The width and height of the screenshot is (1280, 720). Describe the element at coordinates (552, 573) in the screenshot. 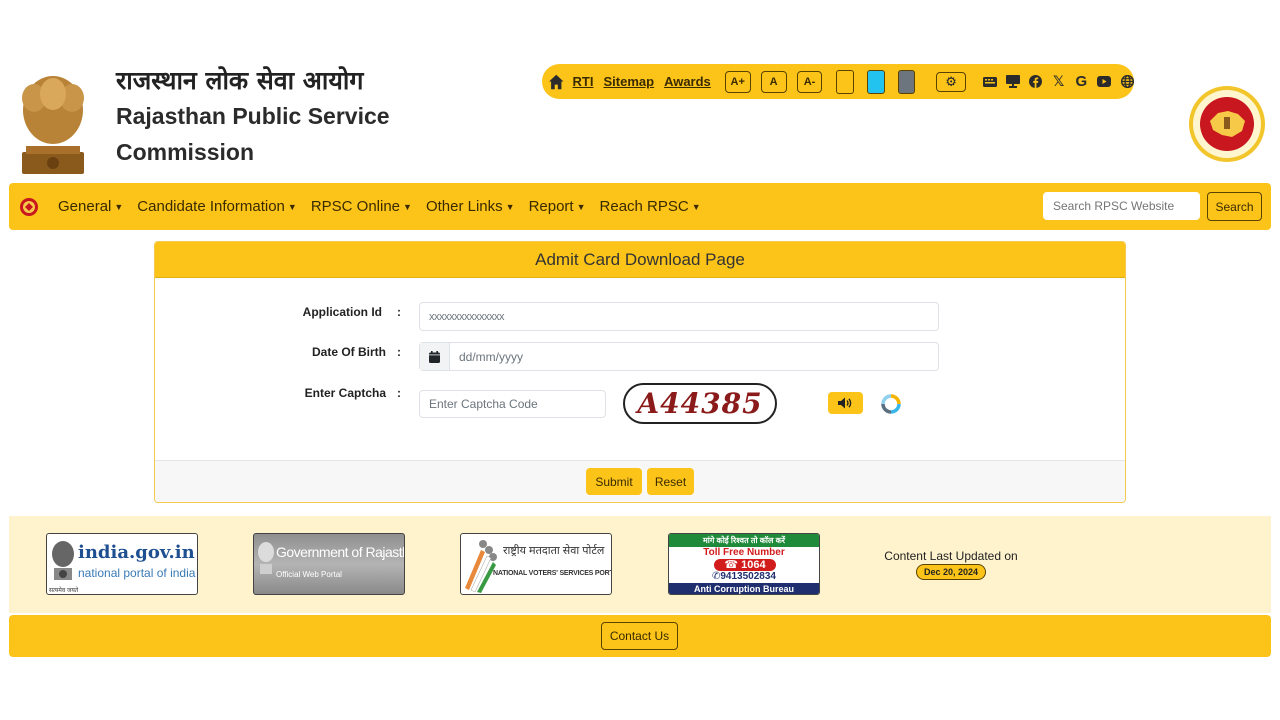

I see `nvsp-english: NATIONAL VOTERS' SERVICES PORTAL` at that location.